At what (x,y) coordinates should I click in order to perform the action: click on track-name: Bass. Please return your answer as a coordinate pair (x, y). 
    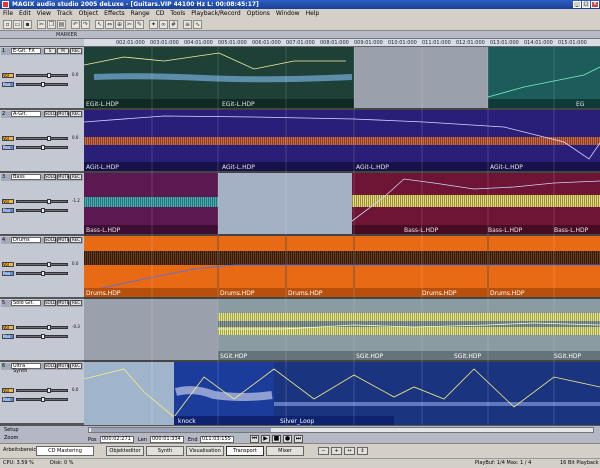
    Looking at the image, I should click on (26, 177).